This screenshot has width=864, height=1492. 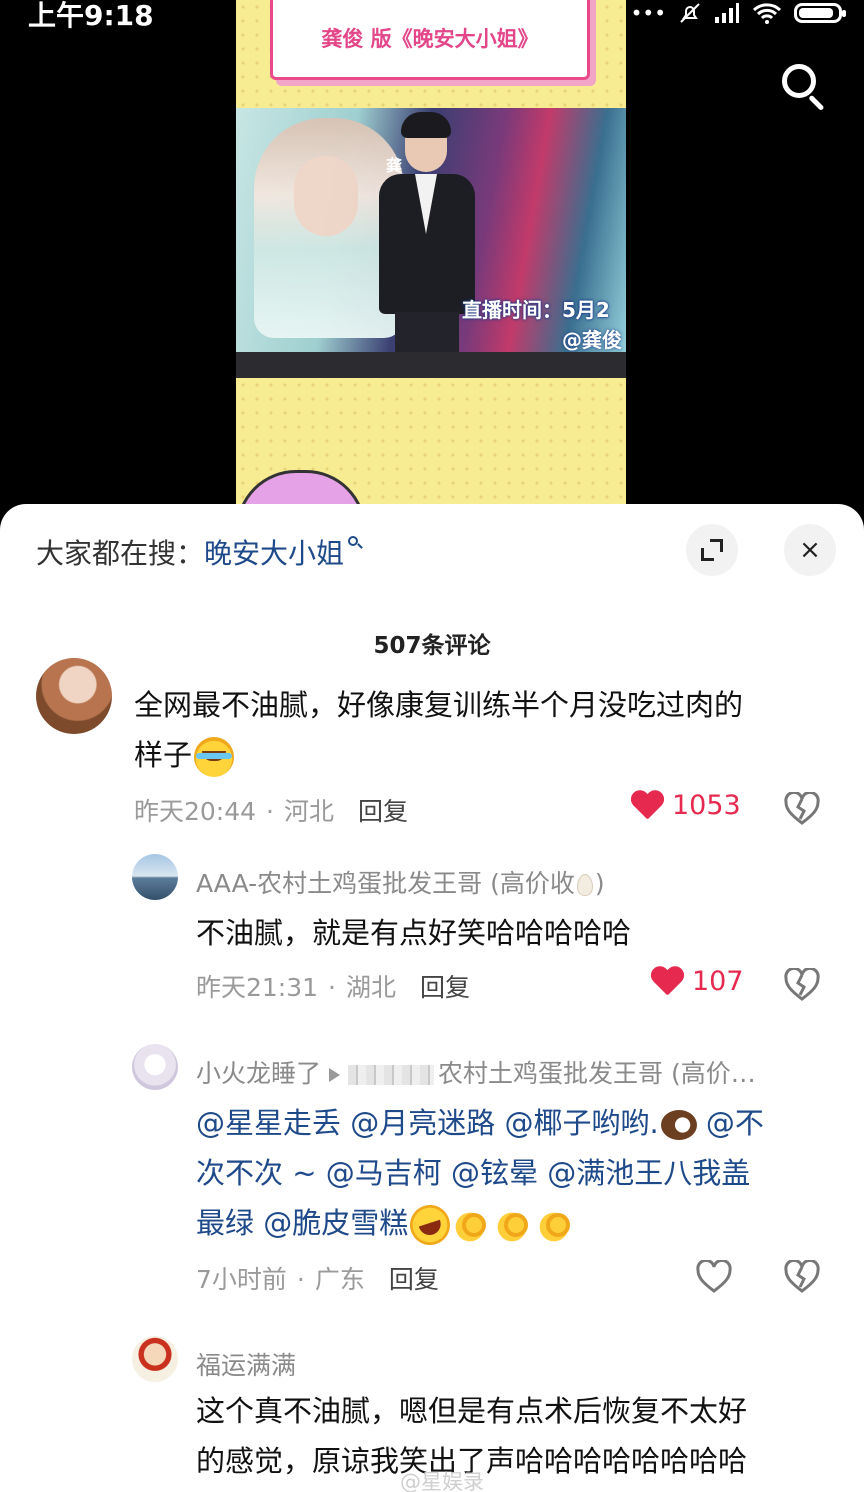 I want to click on comment-meta: 昨天21:31 · 湖北 回复, so click(x=333, y=987).